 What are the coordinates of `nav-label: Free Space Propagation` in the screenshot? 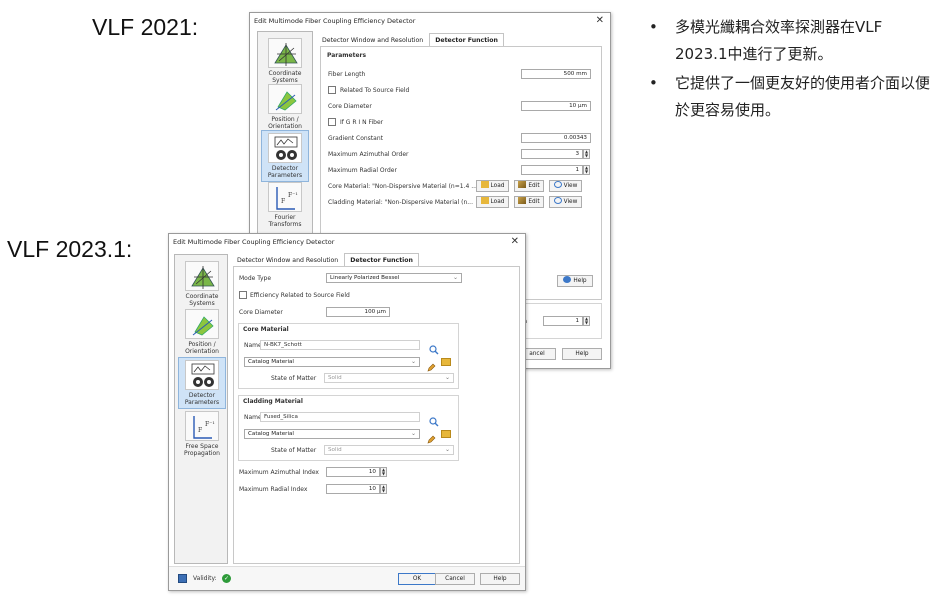 It's located at (202, 450).